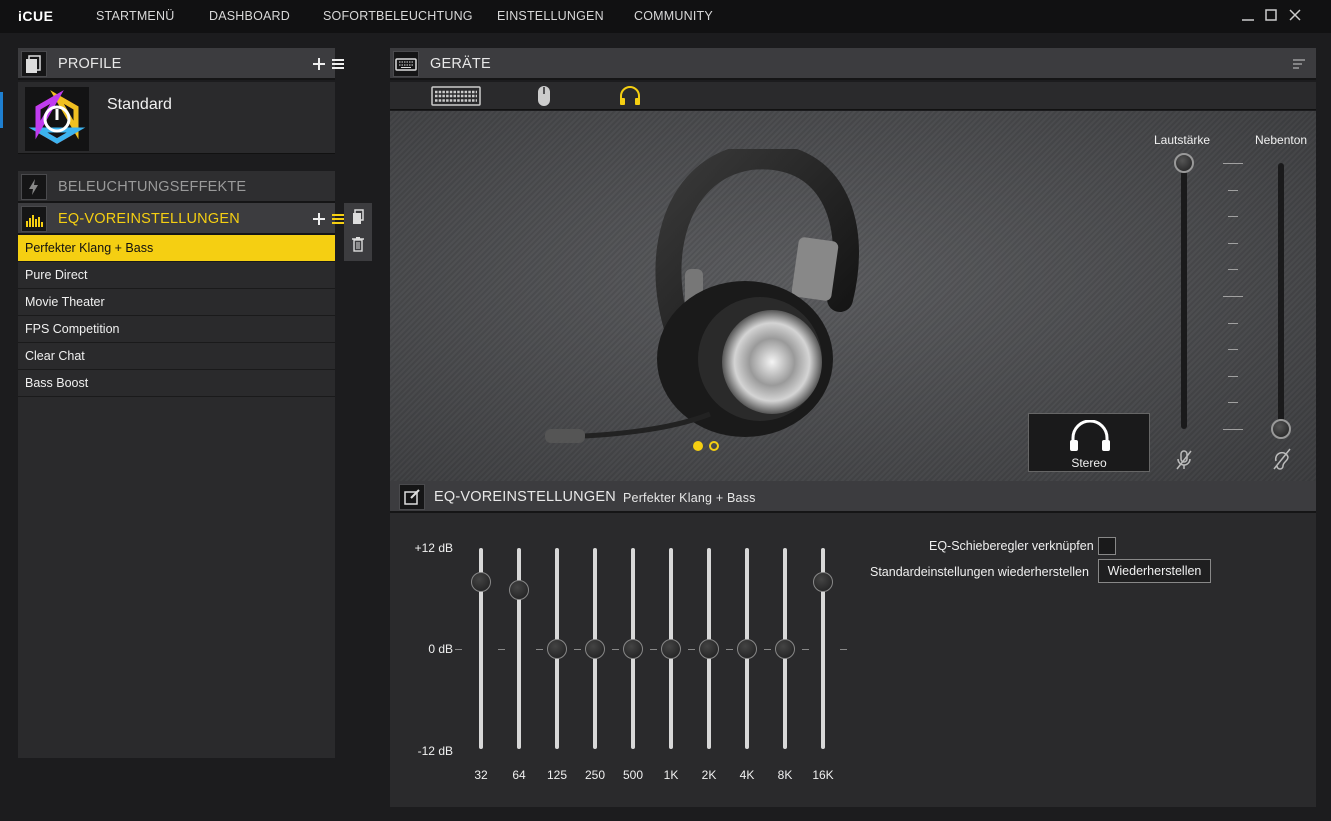 The image size is (1331, 821). Describe the element at coordinates (853, 64) in the screenshot. I see `devices-header: GERÄTE` at that location.